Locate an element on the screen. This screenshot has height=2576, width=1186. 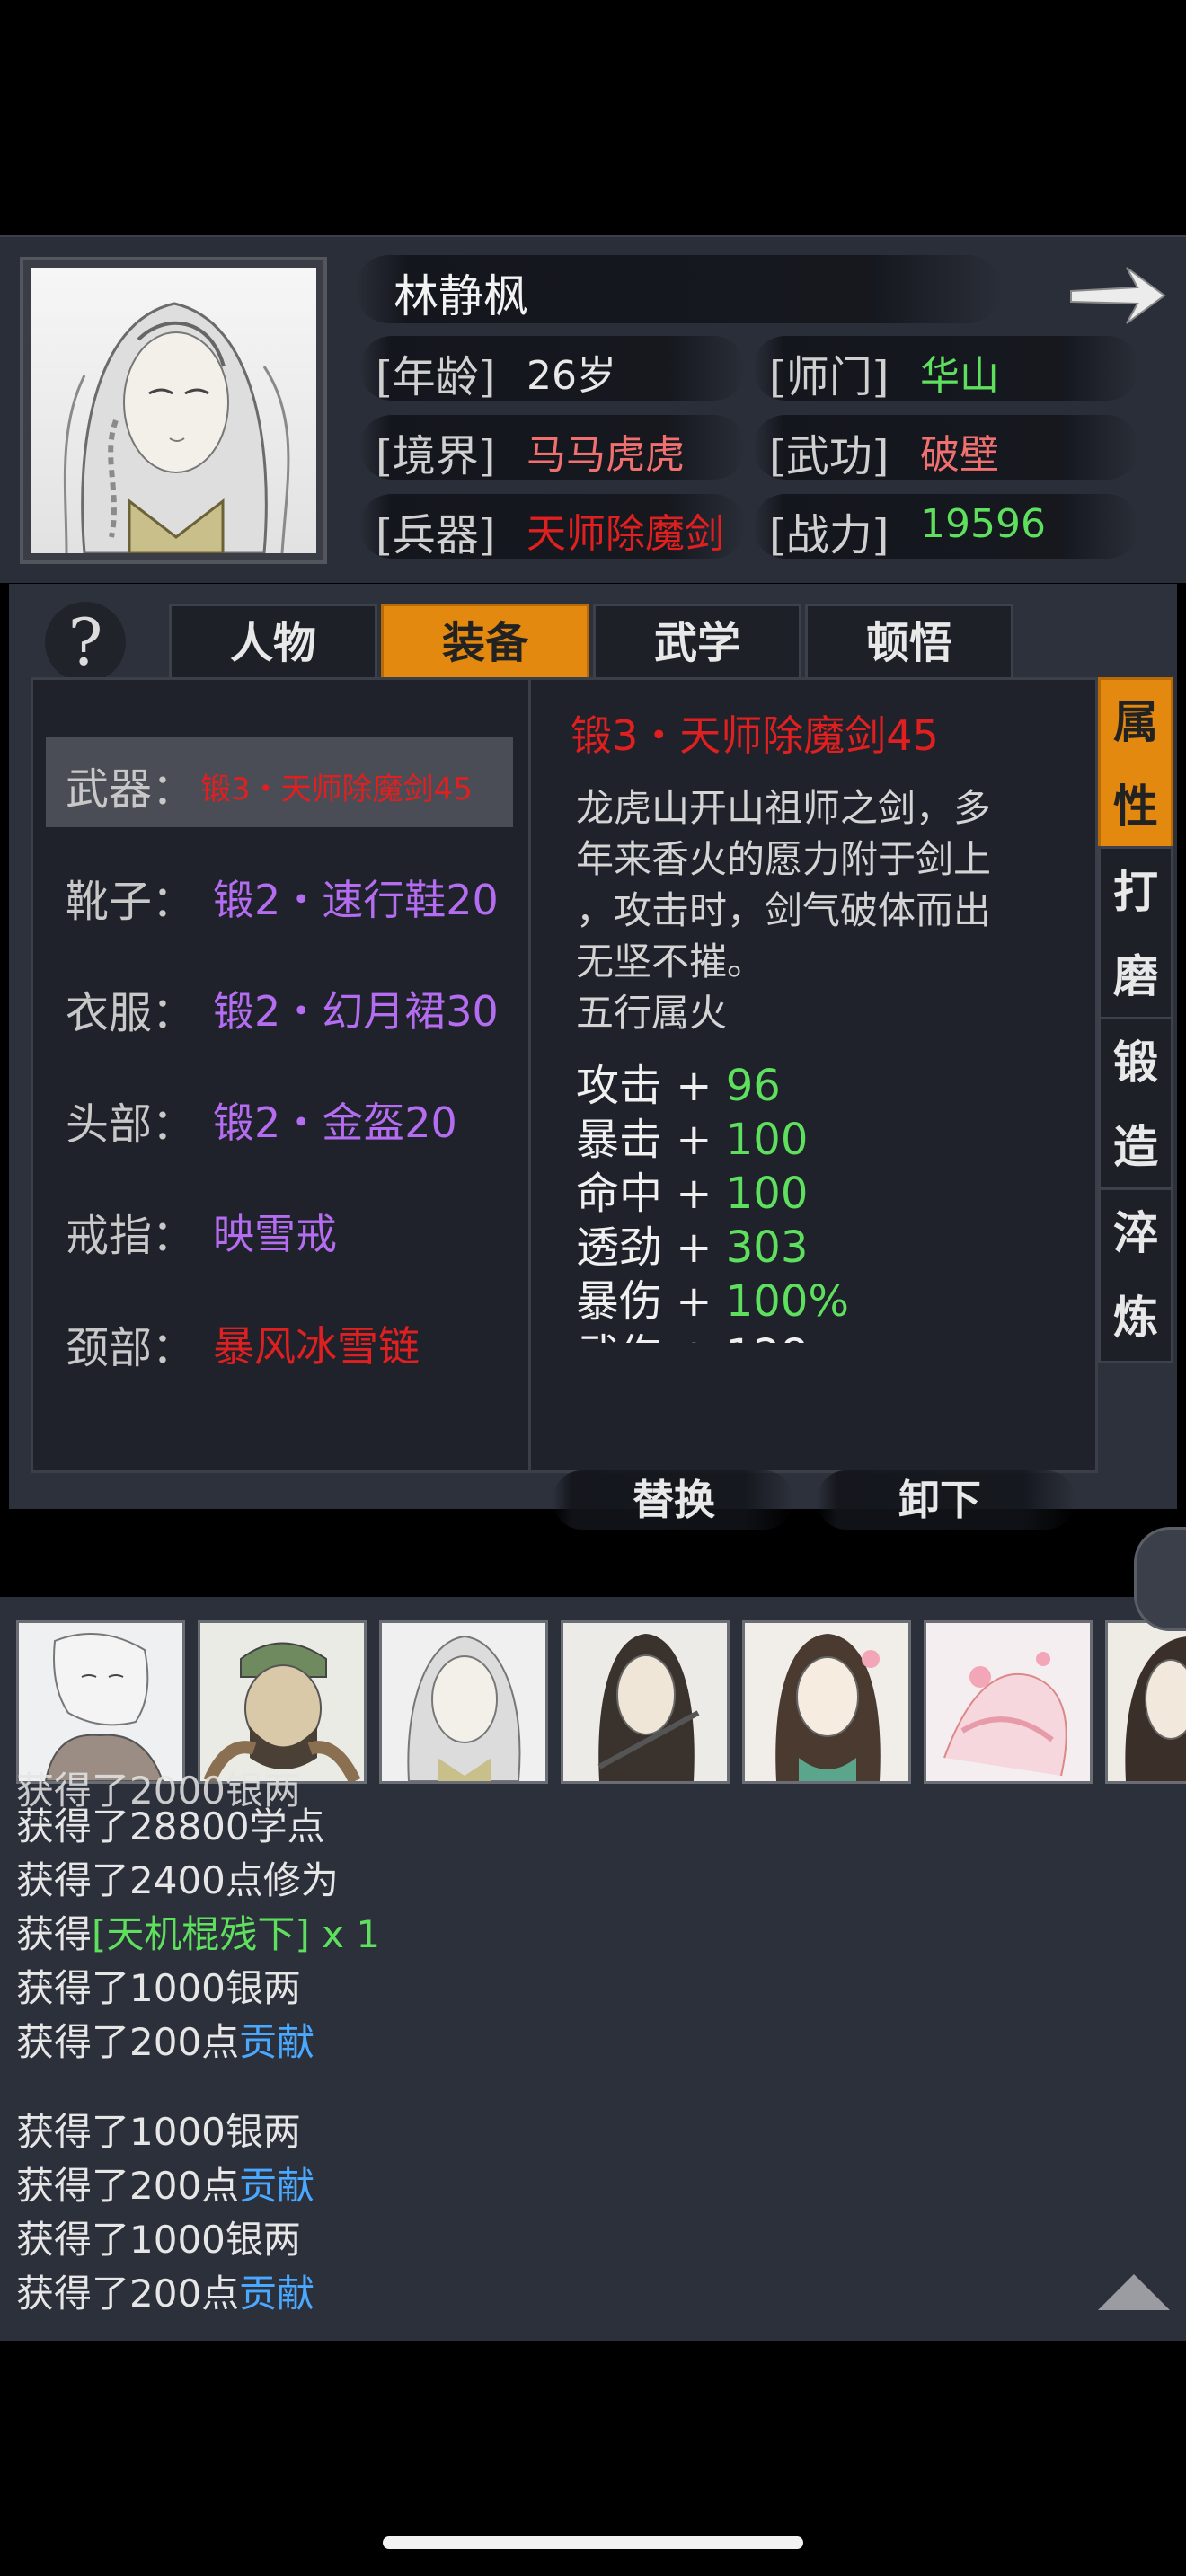
equip-slot-clothes: 衣服： 锻2・幻月裙30 is located at coordinates (281, 1006).